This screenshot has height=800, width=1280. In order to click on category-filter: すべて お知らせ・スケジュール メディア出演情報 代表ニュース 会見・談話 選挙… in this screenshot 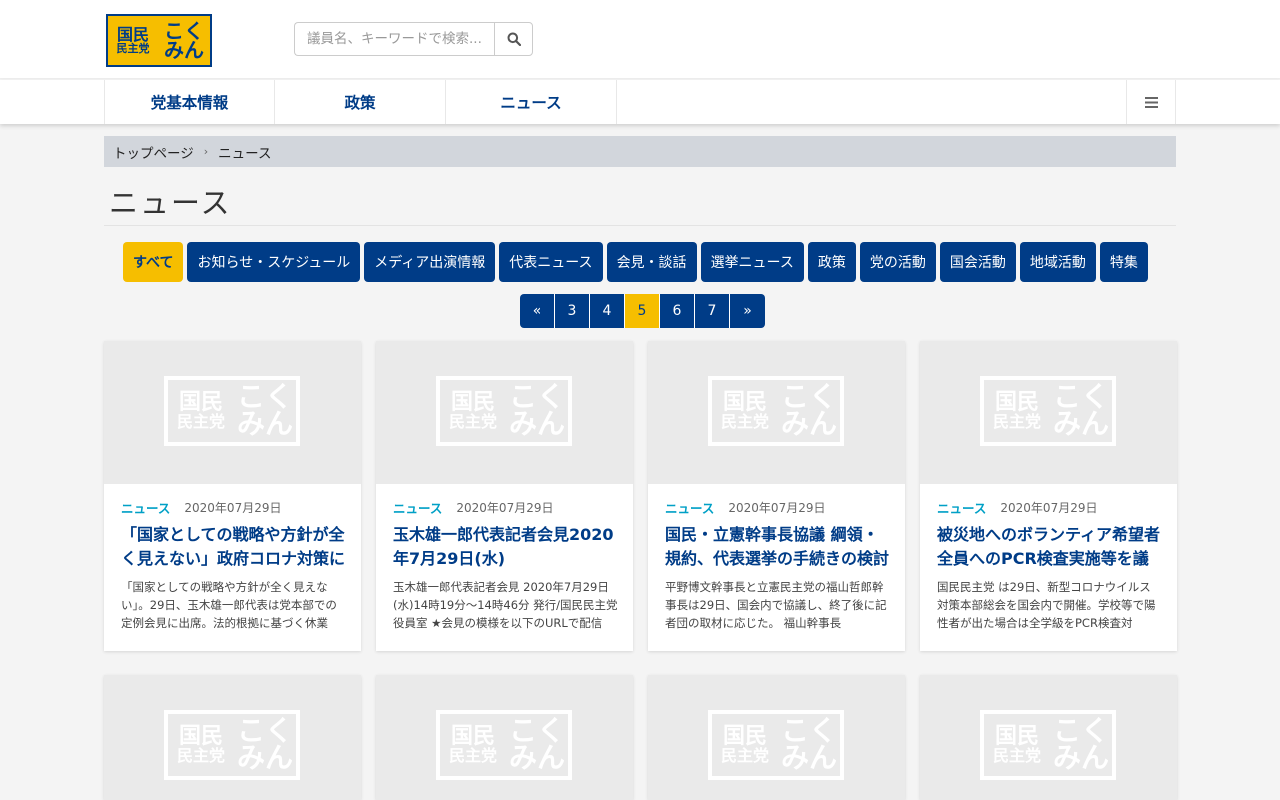, I will do `click(635, 262)`.